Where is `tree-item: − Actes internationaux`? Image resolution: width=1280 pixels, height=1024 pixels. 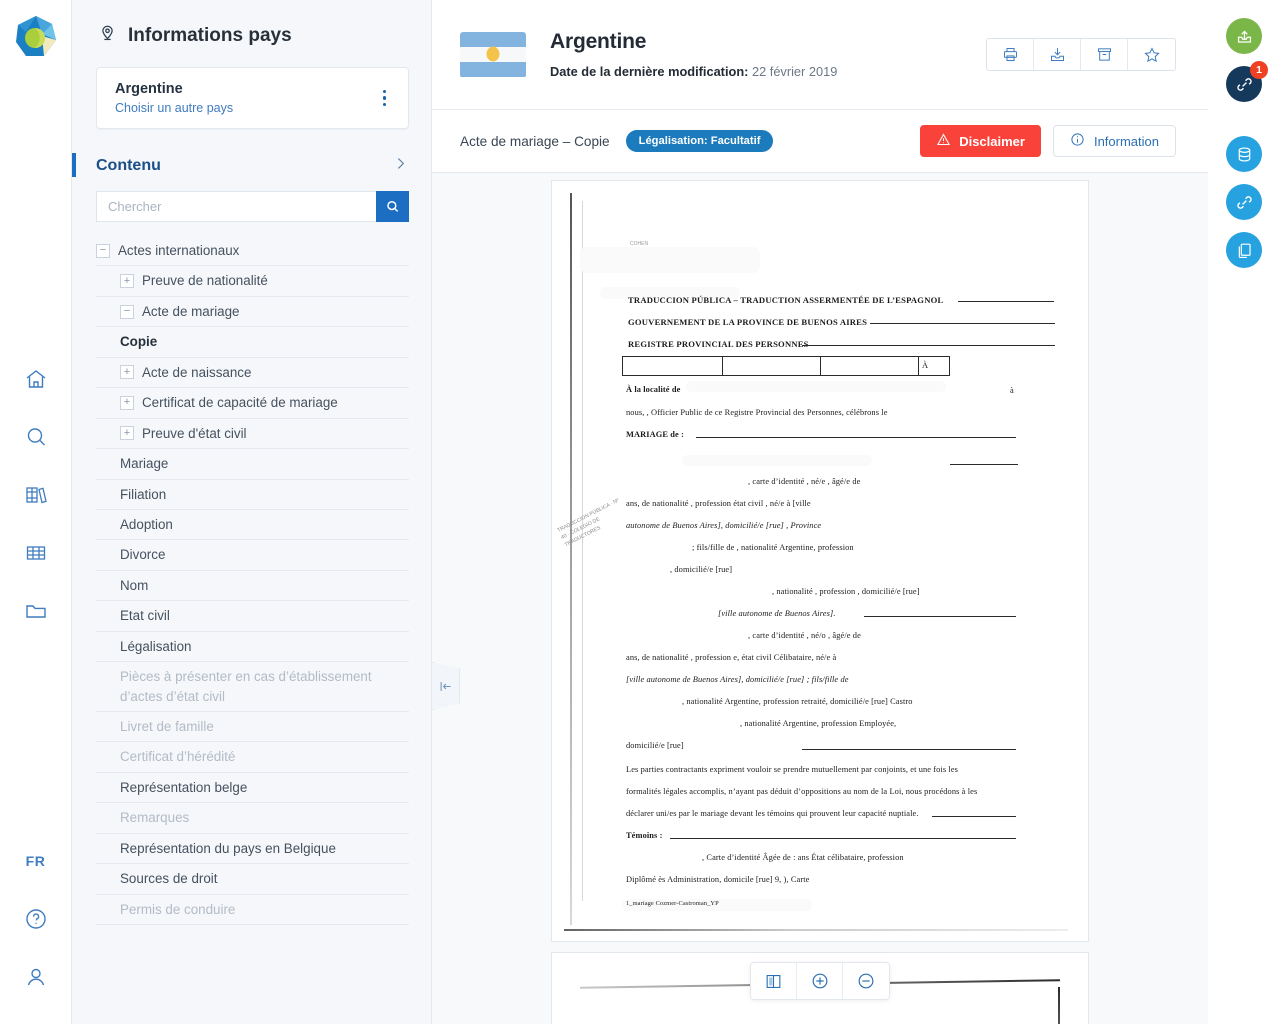 tree-item: − Actes internationaux is located at coordinates (252, 251).